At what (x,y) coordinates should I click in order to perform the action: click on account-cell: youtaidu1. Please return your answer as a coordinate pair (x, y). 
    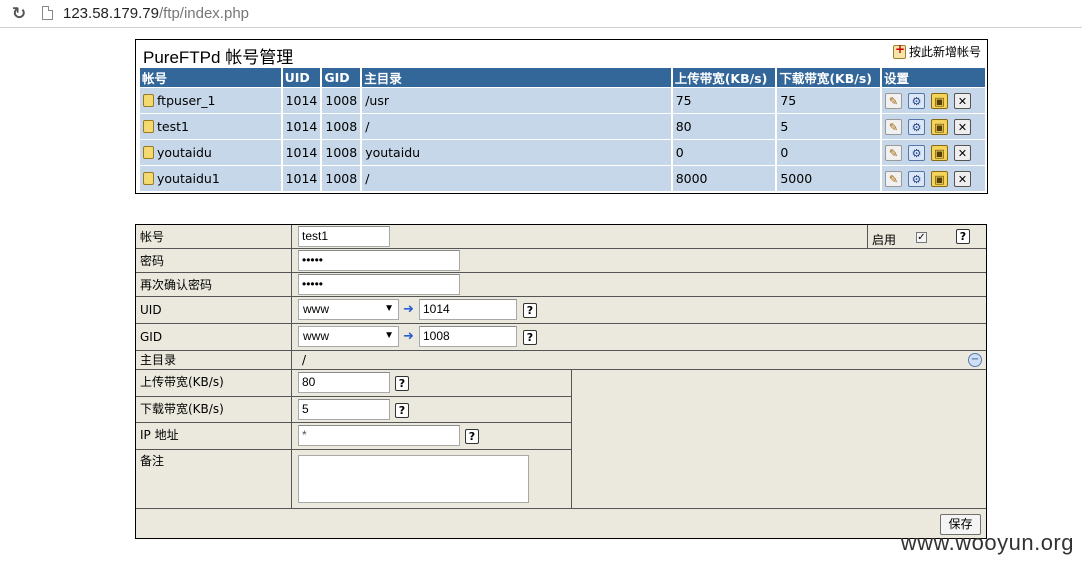
    Looking at the image, I should click on (210, 178).